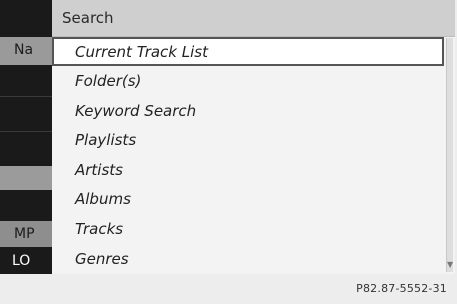  Describe the element at coordinates (141, 52) in the screenshot. I see `menu-item-label: Current Track List` at that location.